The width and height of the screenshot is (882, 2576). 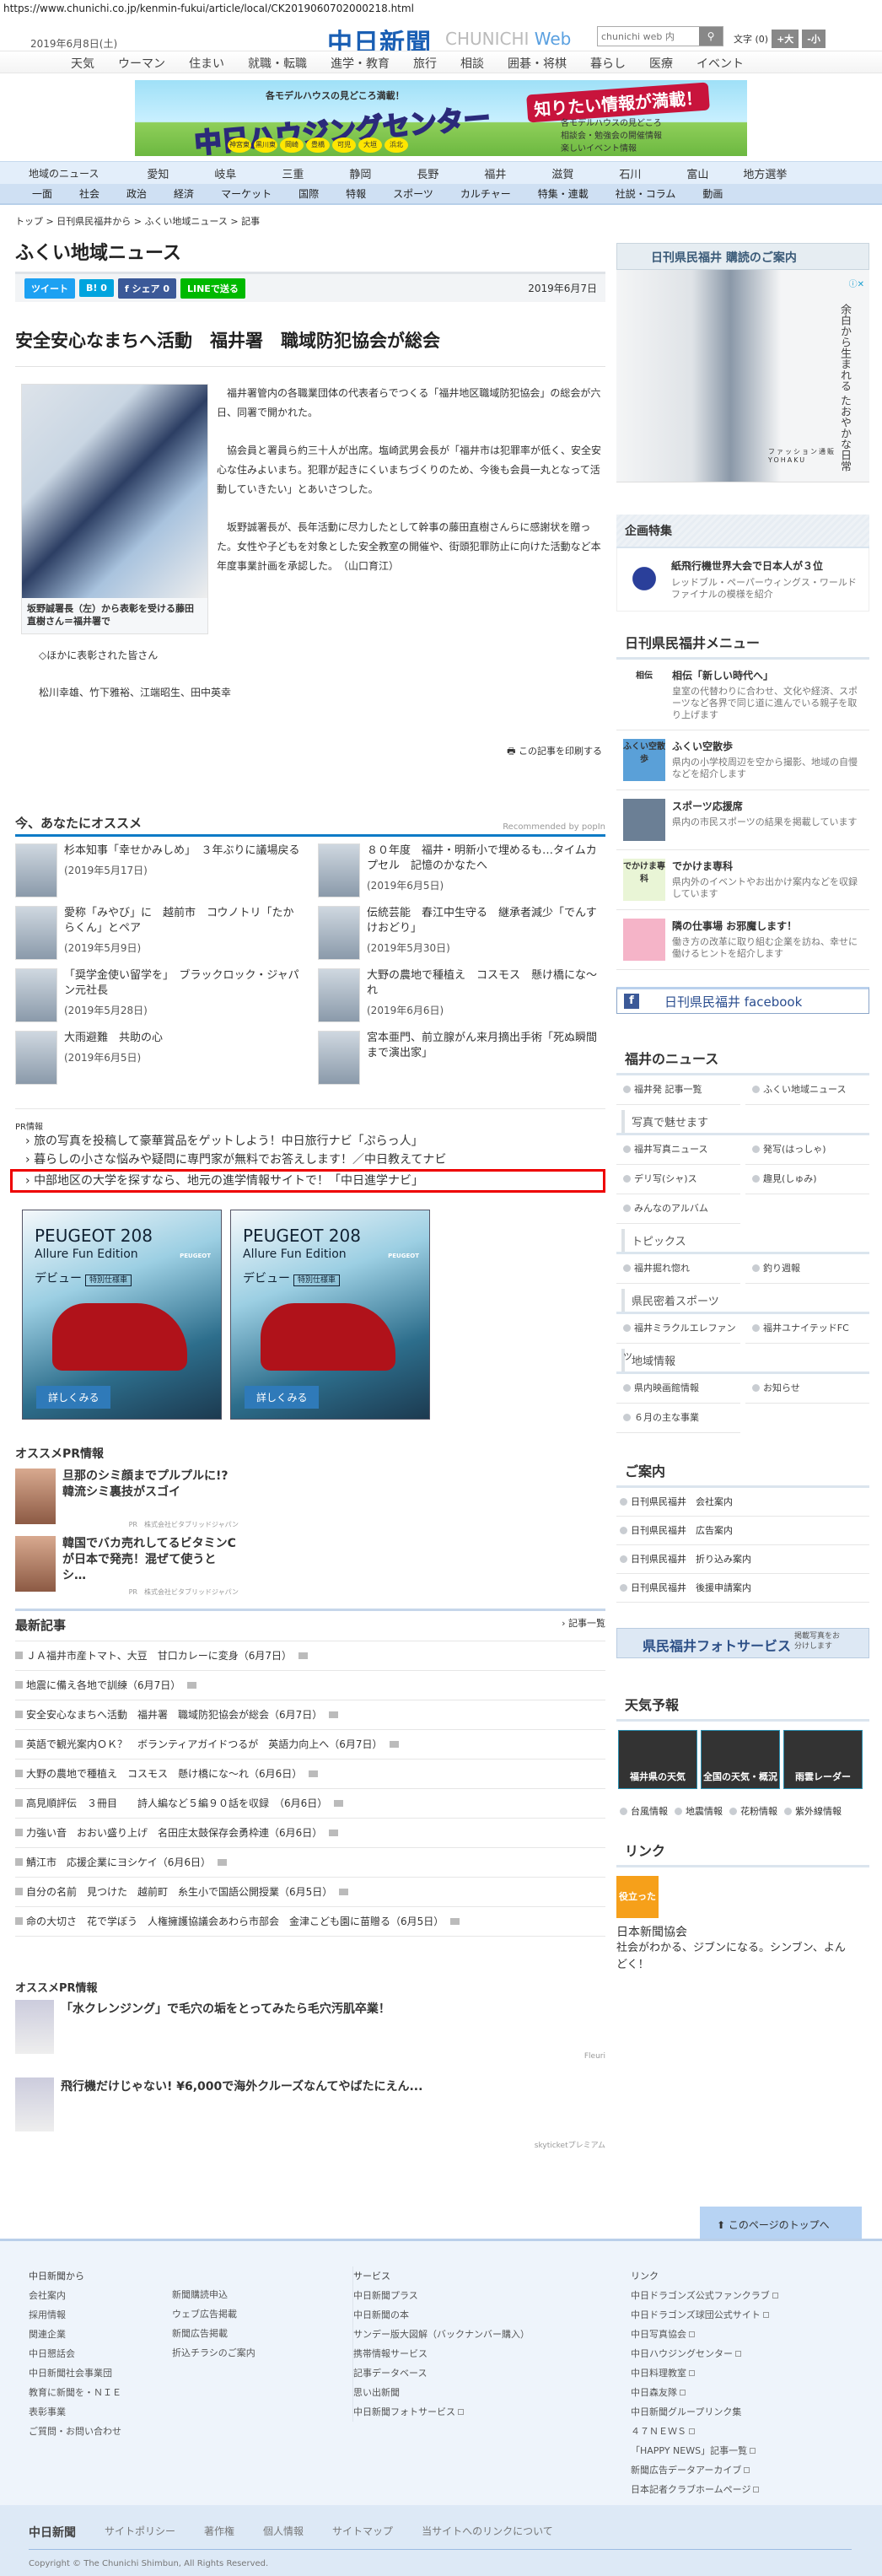 What do you see at coordinates (75, 2431) in the screenshot?
I see `footer-link: ご質問・お問い合わせ` at bounding box center [75, 2431].